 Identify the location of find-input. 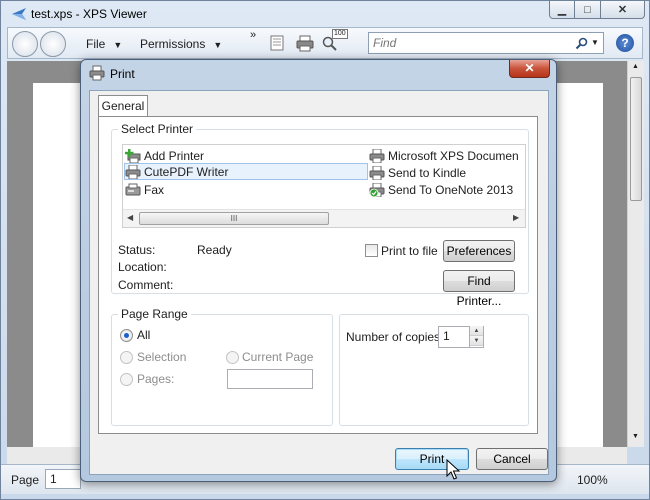
(468, 43).